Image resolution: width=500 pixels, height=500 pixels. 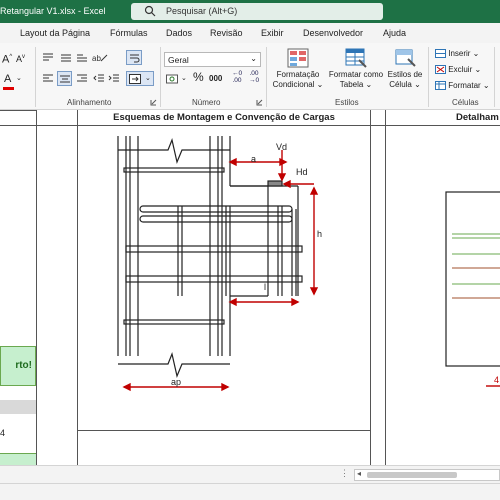 What do you see at coordinates (96, 58) in the screenshot?
I see `svg-text: ab` at bounding box center [96, 58].